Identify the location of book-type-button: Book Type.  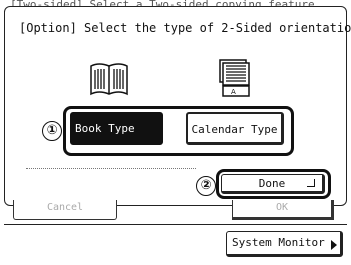
(116, 128).